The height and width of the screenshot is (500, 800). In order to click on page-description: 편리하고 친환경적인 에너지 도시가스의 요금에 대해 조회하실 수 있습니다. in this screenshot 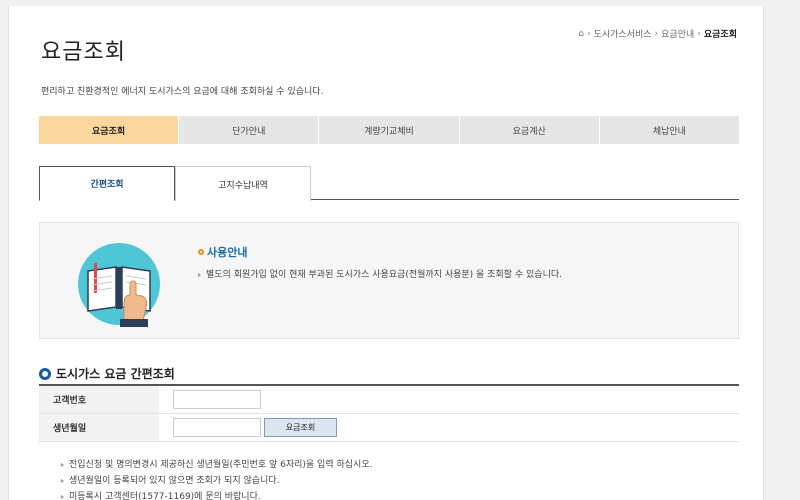, I will do `click(182, 92)`.